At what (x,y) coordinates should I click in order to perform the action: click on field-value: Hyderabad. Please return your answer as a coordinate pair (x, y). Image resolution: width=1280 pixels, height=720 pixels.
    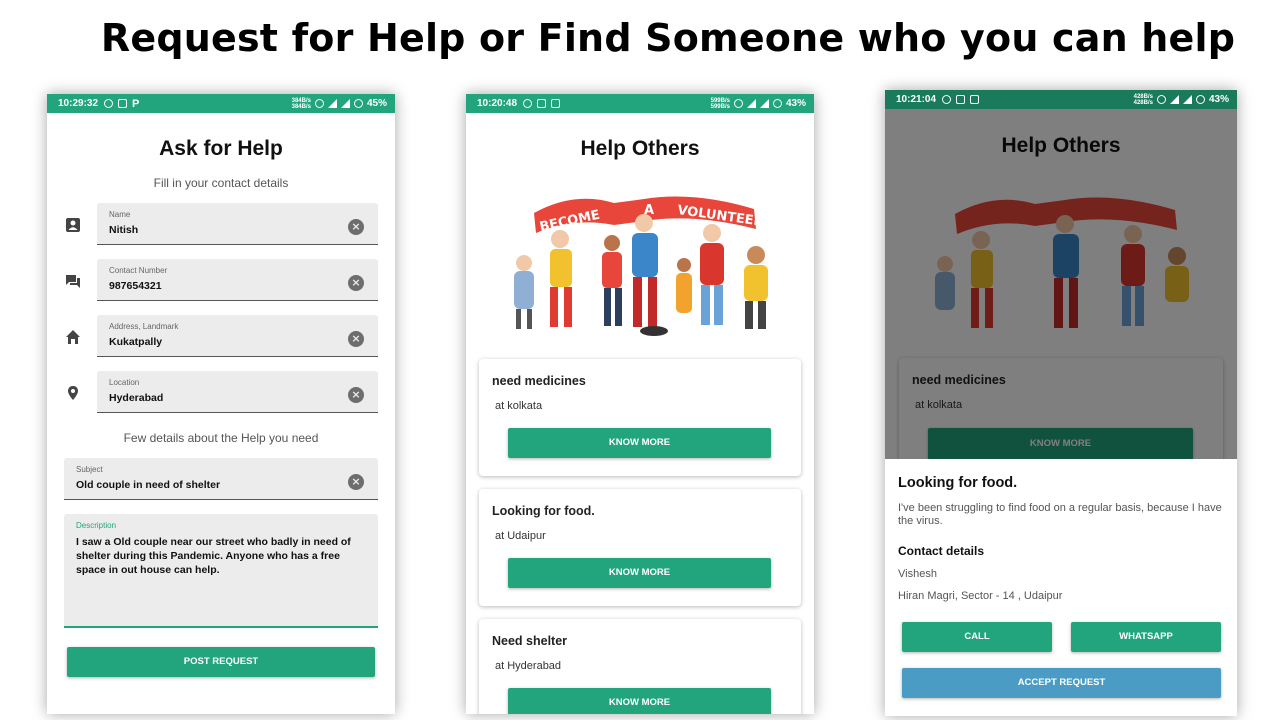
    Looking at the image, I should click on (136, 398).